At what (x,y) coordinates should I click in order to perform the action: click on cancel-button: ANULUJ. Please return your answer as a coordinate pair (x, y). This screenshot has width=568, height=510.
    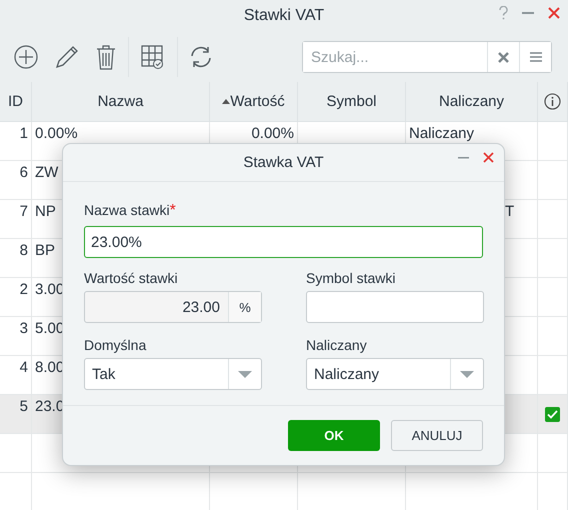
    Looking at the image, I should click on (437, 435).